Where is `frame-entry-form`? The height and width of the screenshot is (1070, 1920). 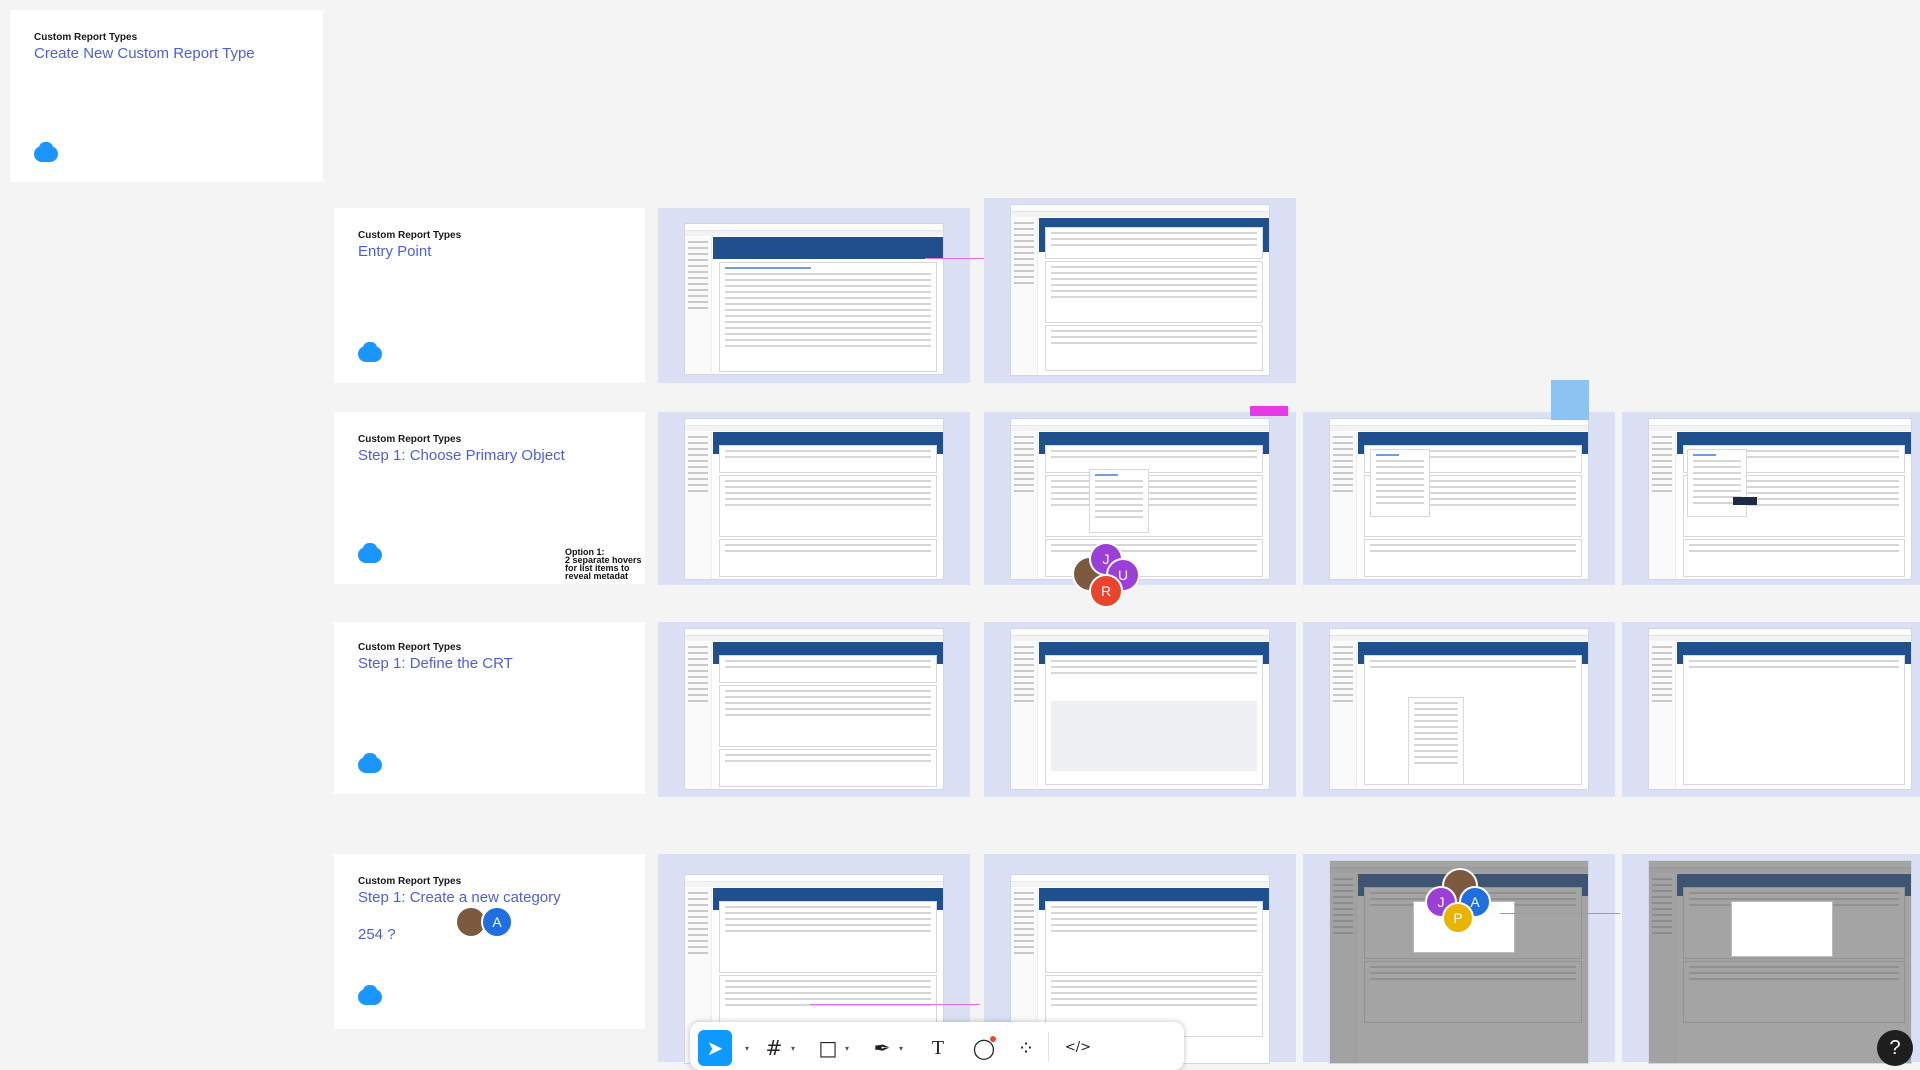 frame-entry-form is located at coordinates (1140, 290).